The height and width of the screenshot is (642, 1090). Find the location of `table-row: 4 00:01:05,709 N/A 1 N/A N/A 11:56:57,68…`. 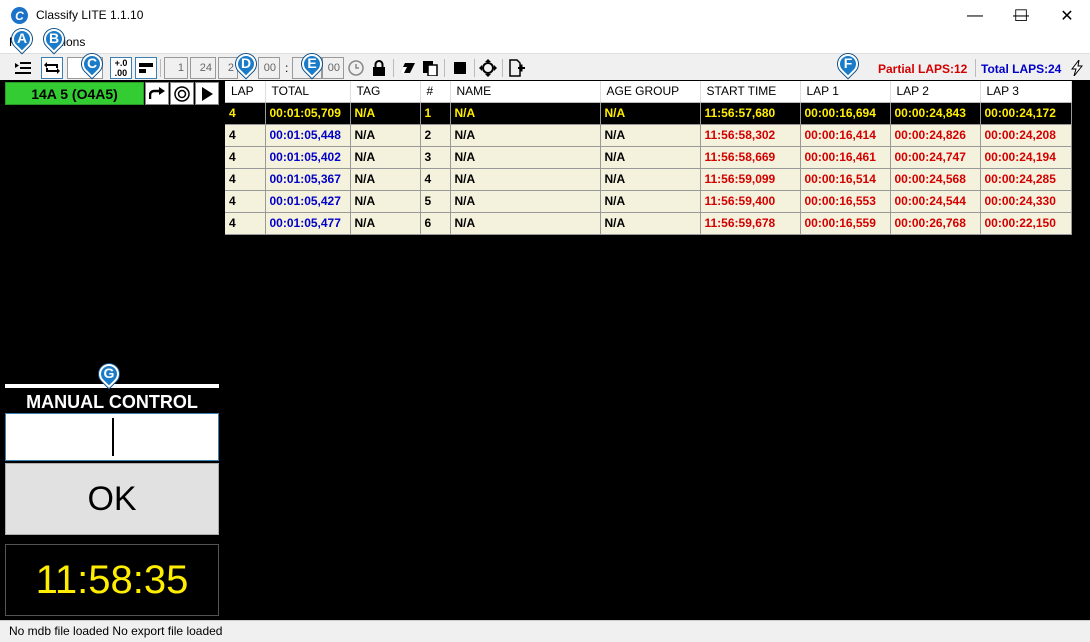

table-row: 4 00:01:05,709 N/A 1 N/A N/A 11:56:57,68… is located at coordinates (648, 113).